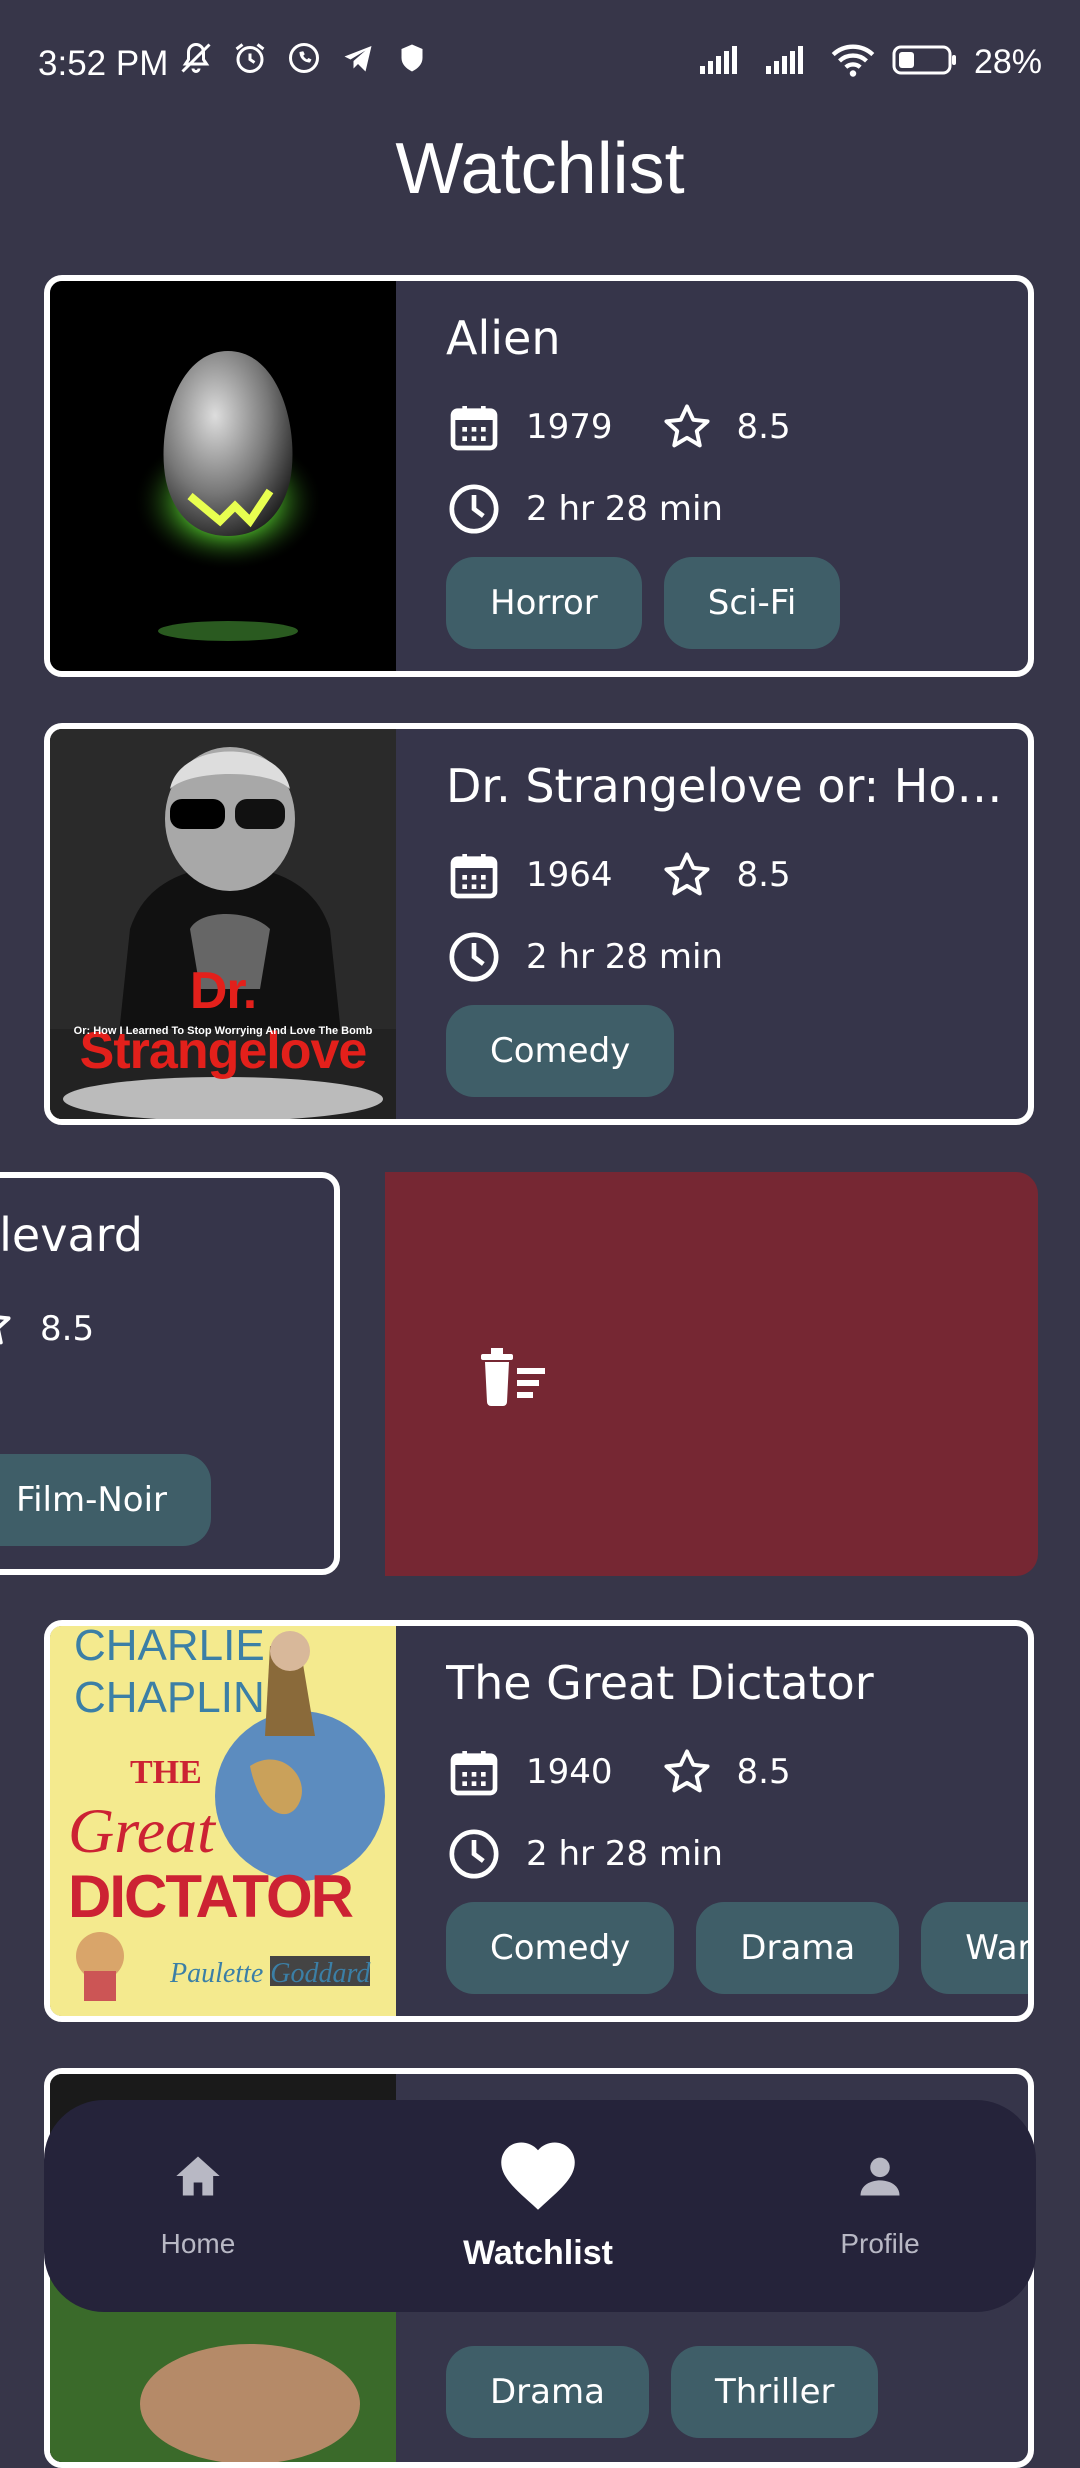 This screenshot has width=1080, height=2468. Describe the element at coordinates (538, 2253) in the screenshot. I see `nav-watchlist-label: Watchlist` at that location.